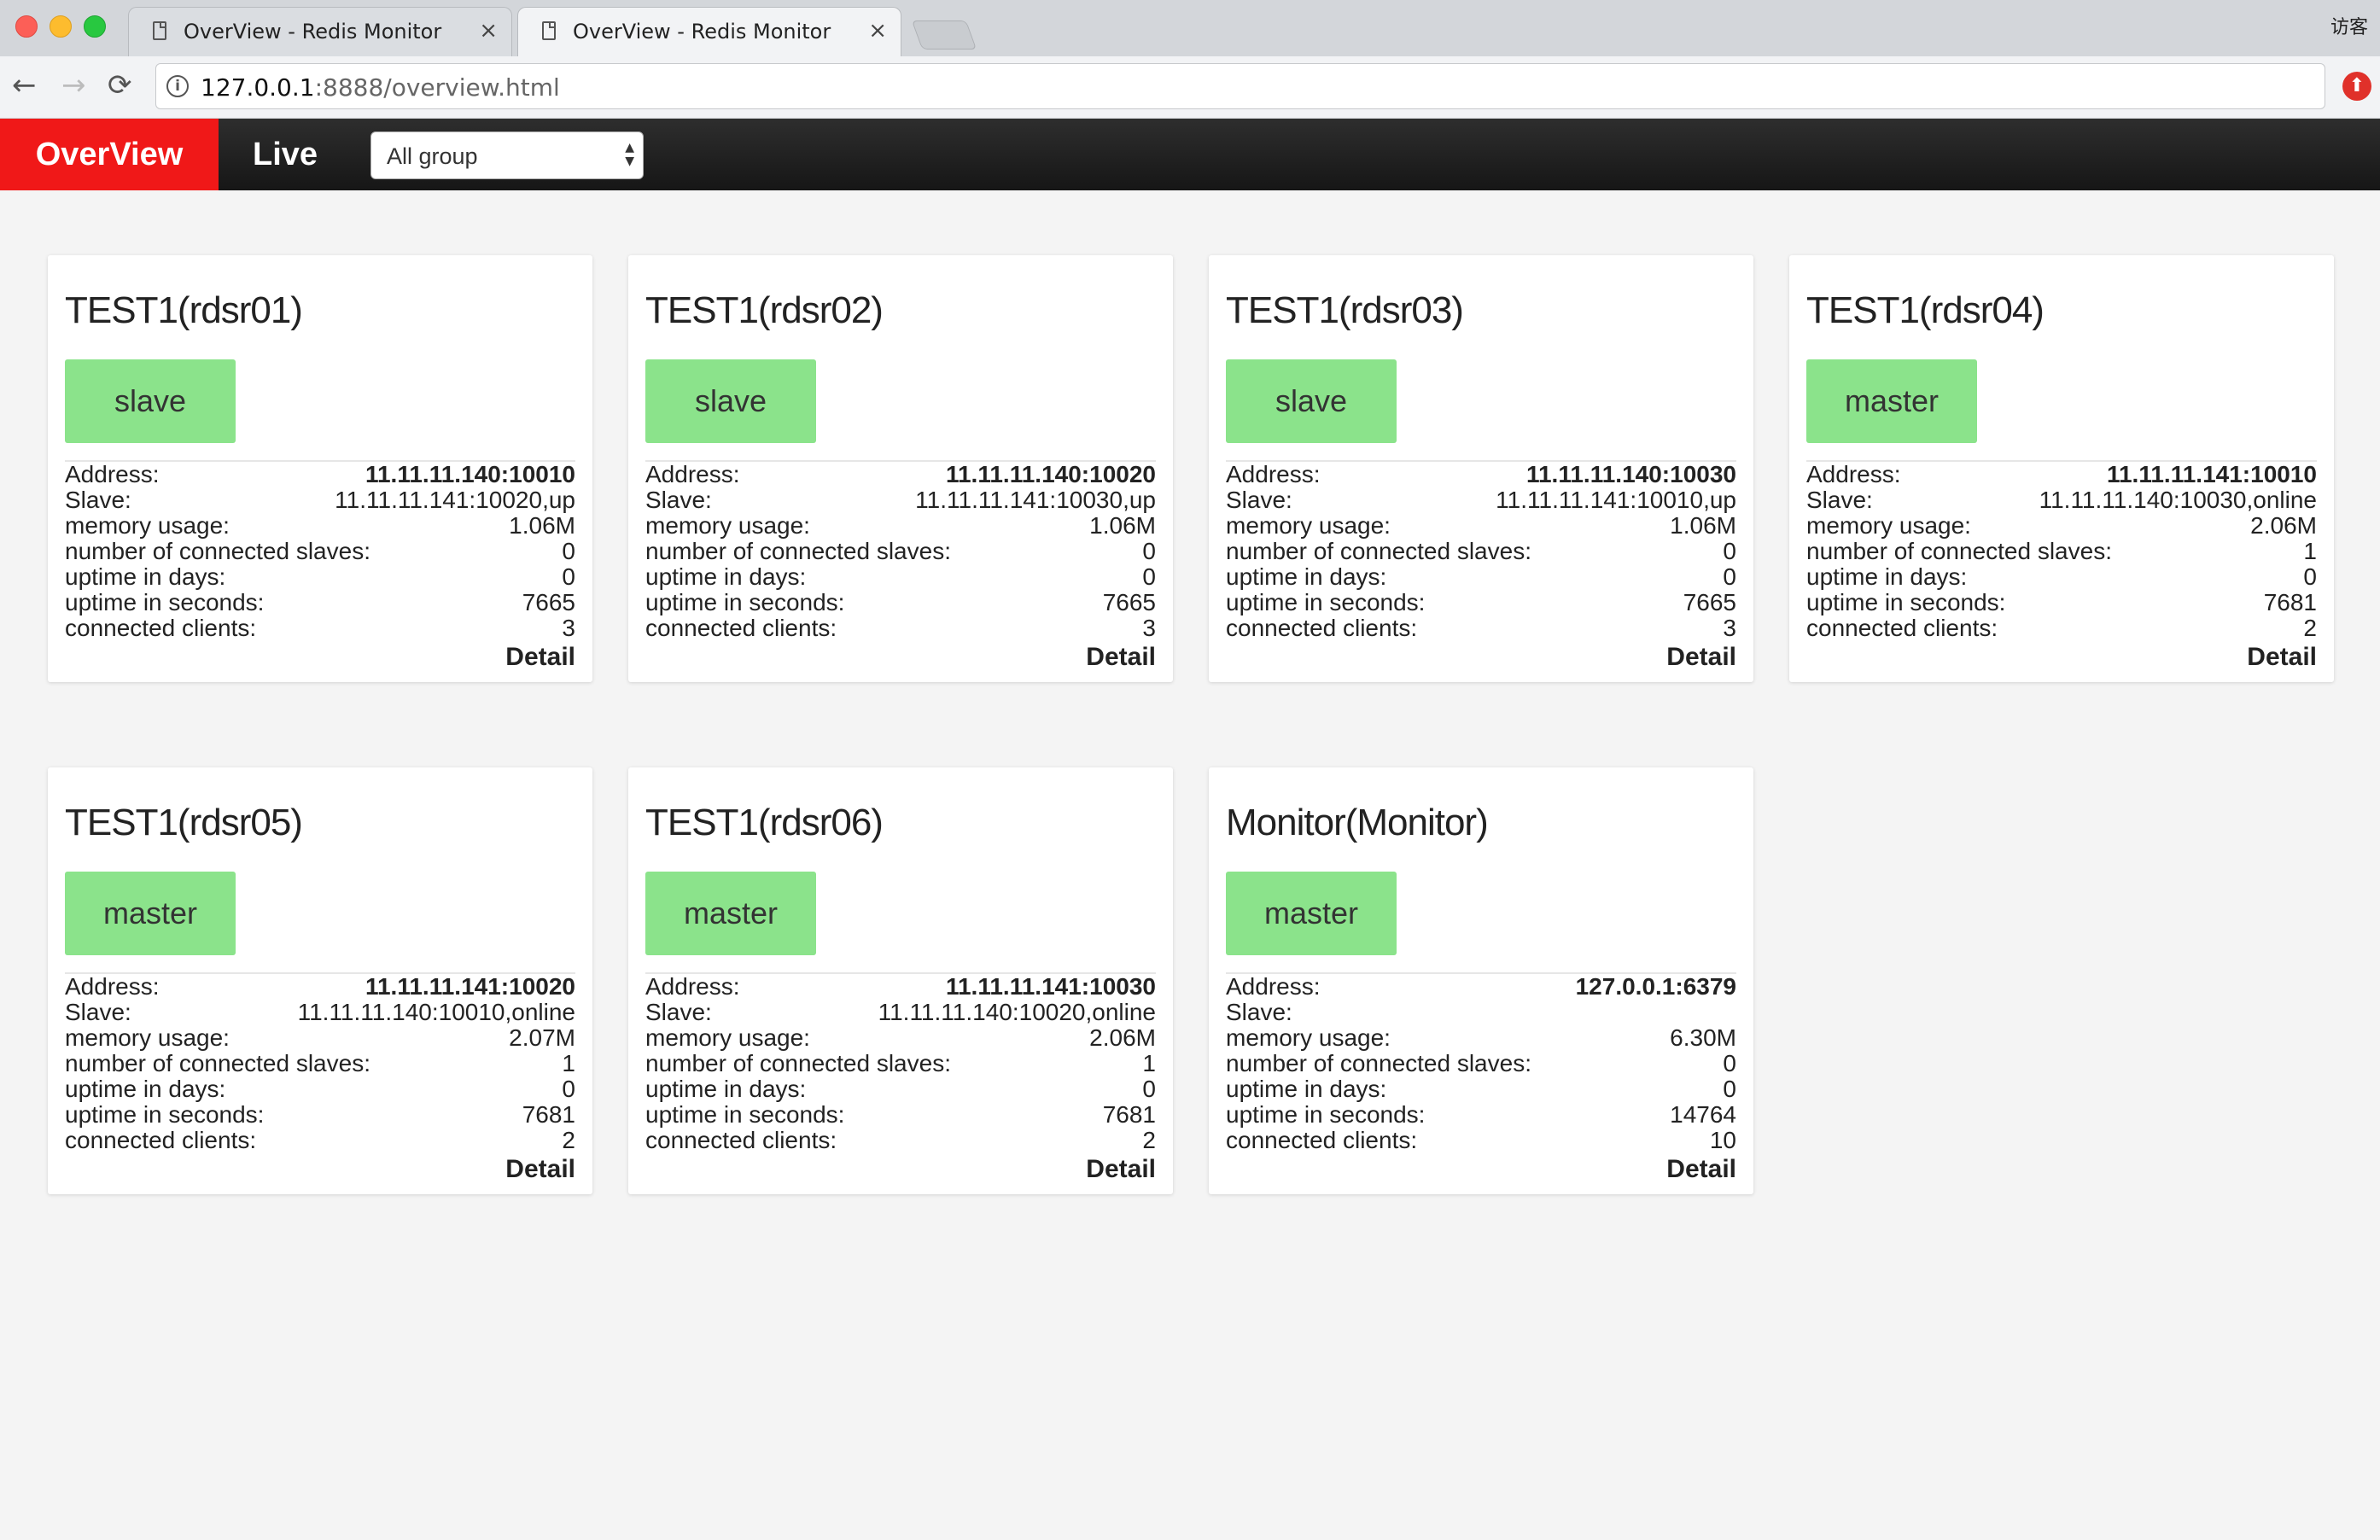 Image resolution: width=2380 pixels, height=1540 pixels. I want to click on stat-value: 2.06M, so click(1122, 1037).